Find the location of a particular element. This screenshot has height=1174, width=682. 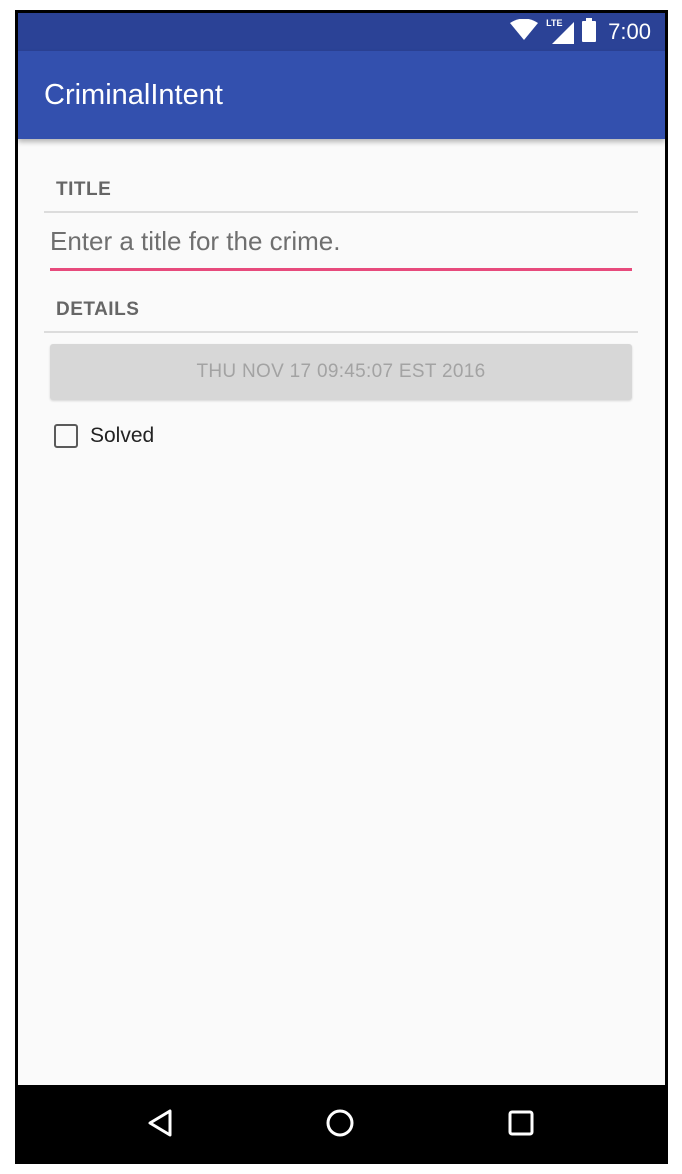

solved-checkbox-row: Solved is located at coordinates (104, 436).